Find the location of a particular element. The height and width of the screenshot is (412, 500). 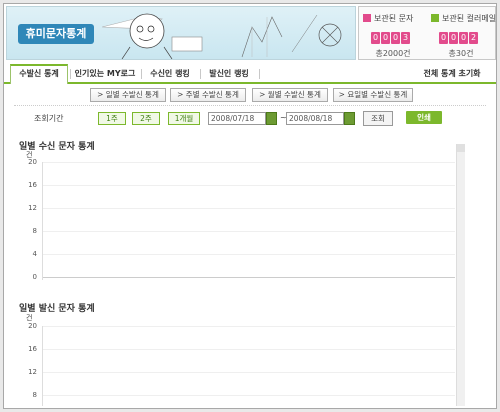

main-tabs: 수발신 통계 인기있는 MY로그 수신인 랭킹 발신인 랭킹 전체 통계 초기화 is located at coordinates (250, 74).